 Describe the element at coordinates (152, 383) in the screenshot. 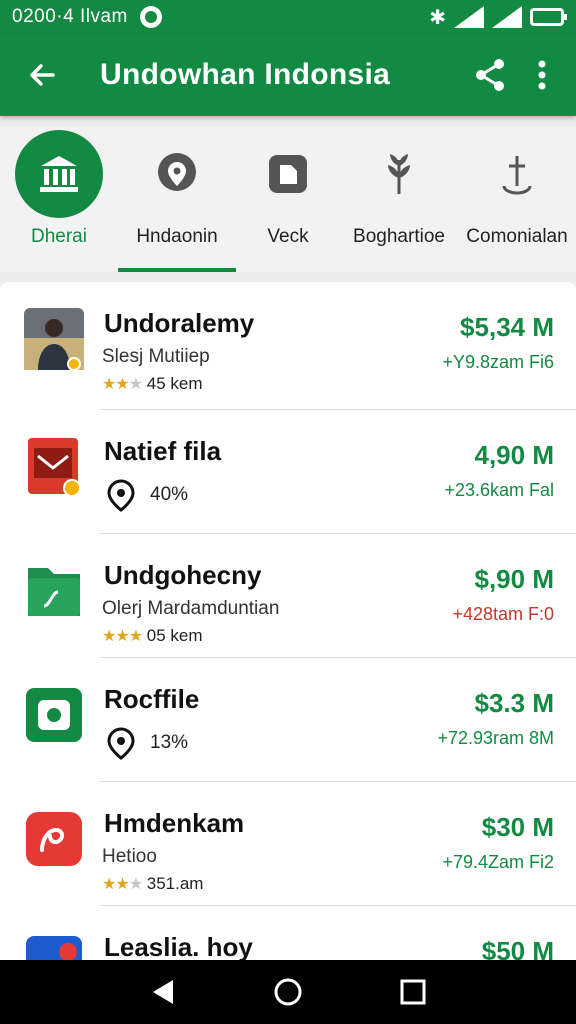

I see `app-rating: ★★★ 45 kem` at that location.